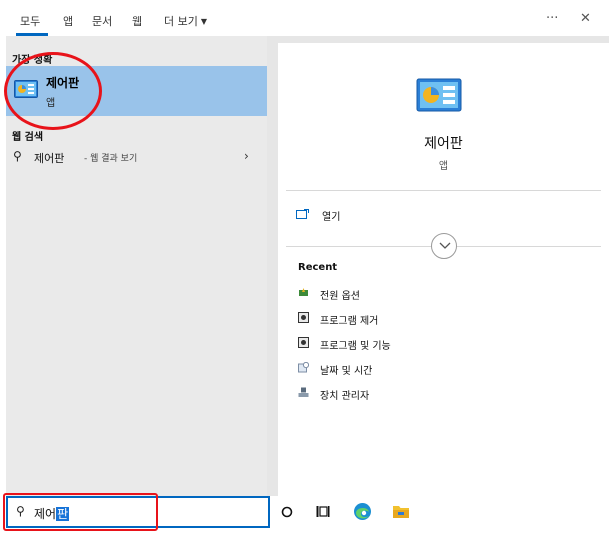 This screenshot has height=543, width=615. I want to click on tab-more: 더 보기 ▼, so click(185, 21).